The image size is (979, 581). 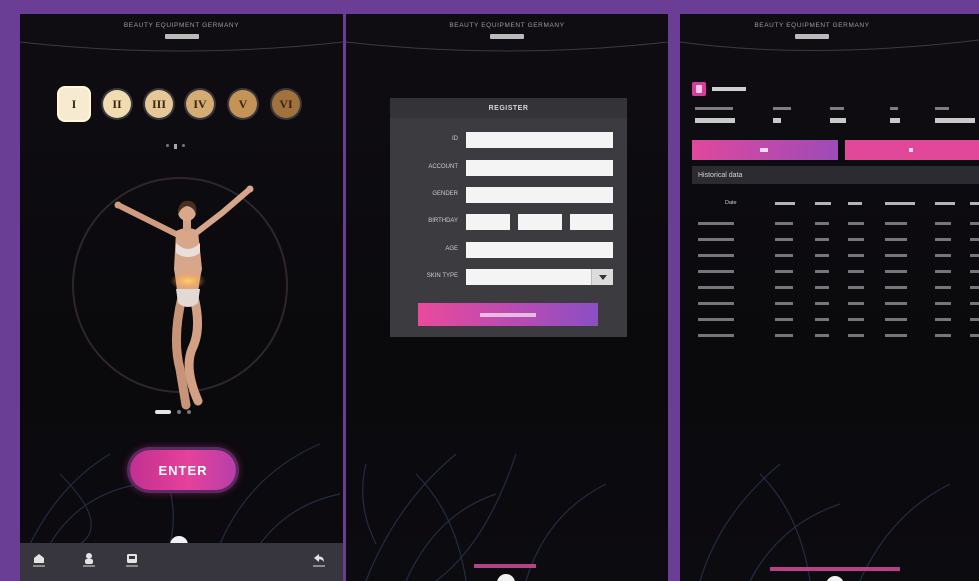 I want to click on table-header-date: Date, so click(x=731, y=203).